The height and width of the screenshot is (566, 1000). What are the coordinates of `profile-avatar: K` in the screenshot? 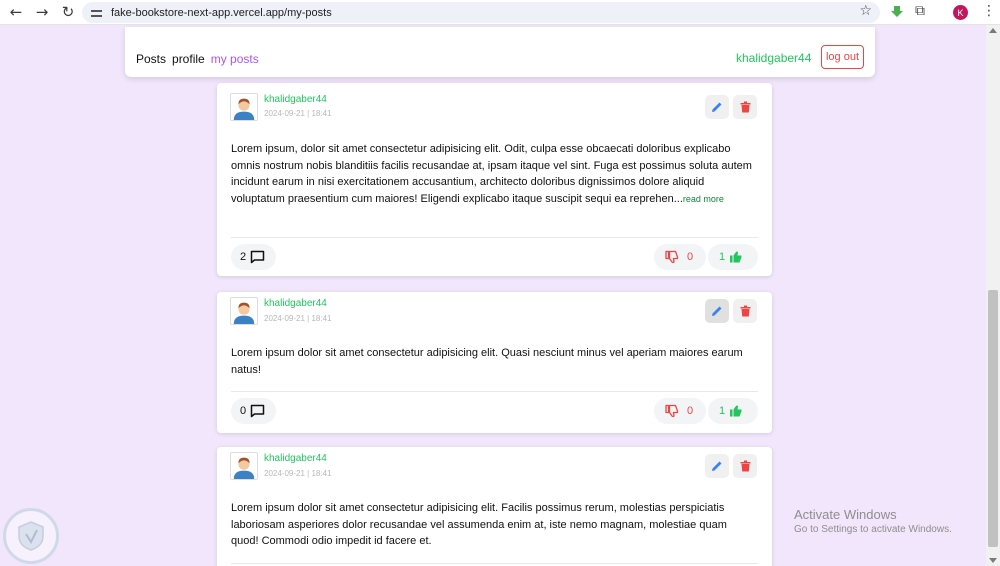 It's located at (960, 12).